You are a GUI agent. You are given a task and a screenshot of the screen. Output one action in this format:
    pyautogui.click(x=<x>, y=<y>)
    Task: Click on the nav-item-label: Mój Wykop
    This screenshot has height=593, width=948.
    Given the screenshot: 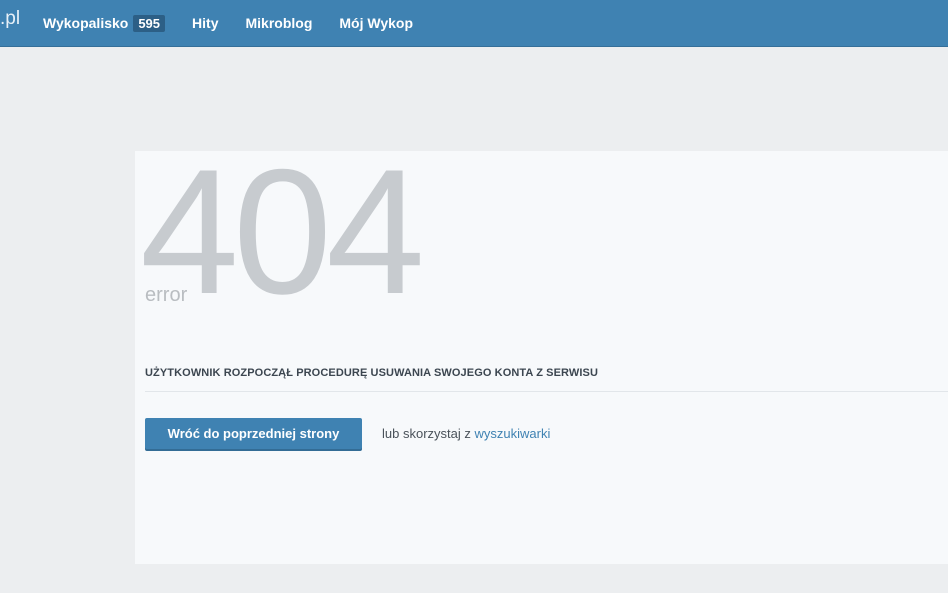 What is the action you would take?
    pyautogui.click(x=376, y=23)
    